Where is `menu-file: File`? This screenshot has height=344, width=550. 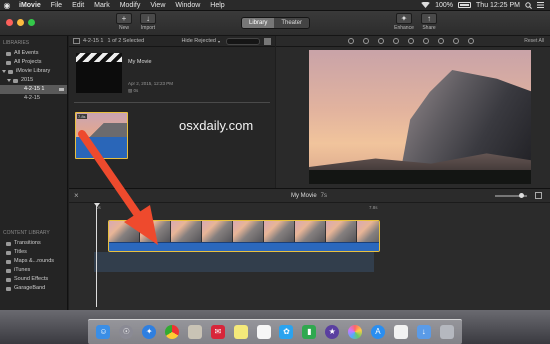 menu-file: File is located at coordinates (56, 5).